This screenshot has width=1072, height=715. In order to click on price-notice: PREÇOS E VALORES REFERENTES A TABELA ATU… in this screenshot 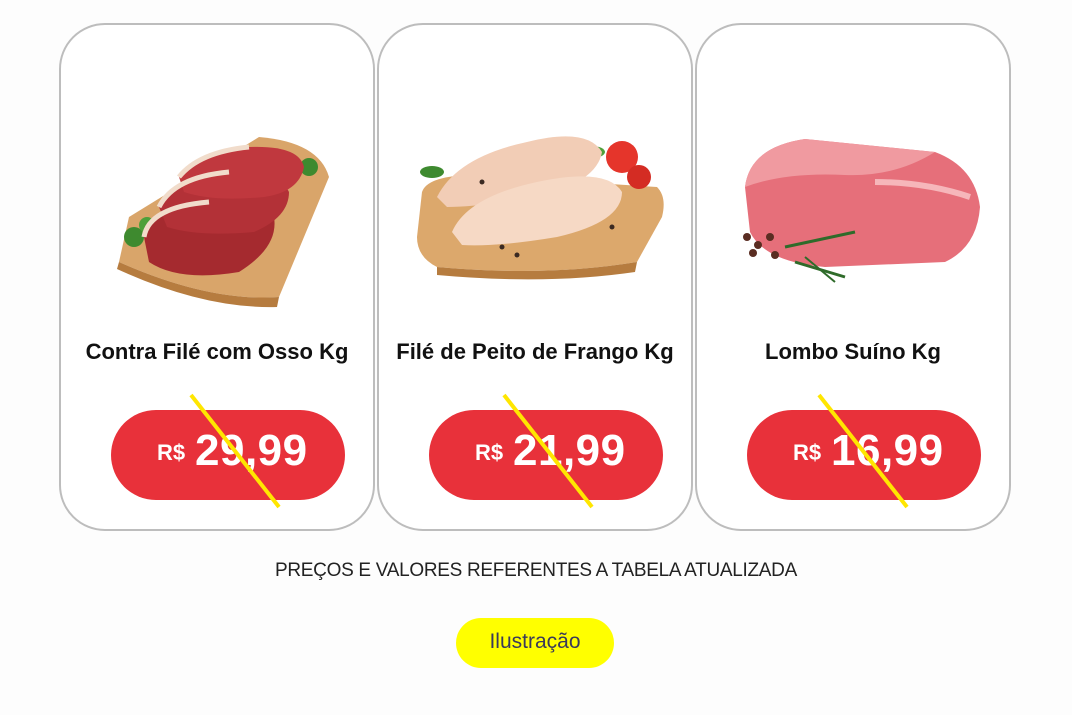, I will do `click(536, 570)`.